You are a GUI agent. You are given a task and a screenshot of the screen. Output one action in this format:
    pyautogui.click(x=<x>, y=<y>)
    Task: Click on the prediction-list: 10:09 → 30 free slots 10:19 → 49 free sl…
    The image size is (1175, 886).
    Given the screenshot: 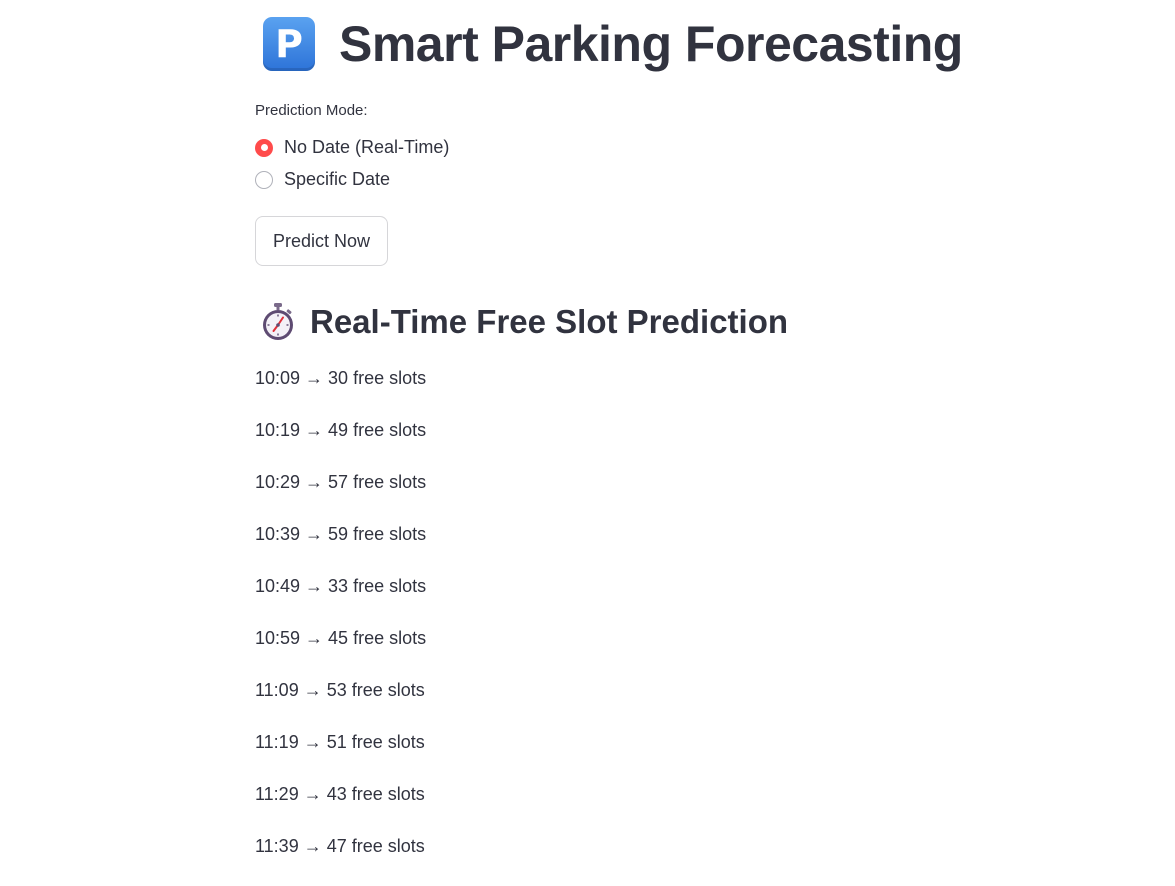 What is the action you would take?
    pyautogui.click(x=340, y=626)
    